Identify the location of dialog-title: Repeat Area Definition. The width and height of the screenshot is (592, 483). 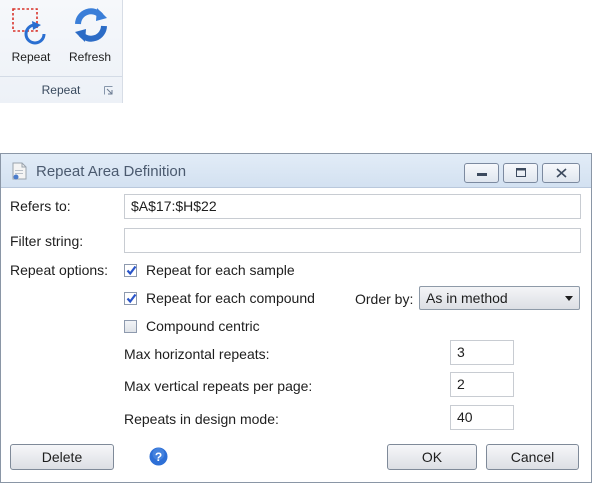
(111, 171).